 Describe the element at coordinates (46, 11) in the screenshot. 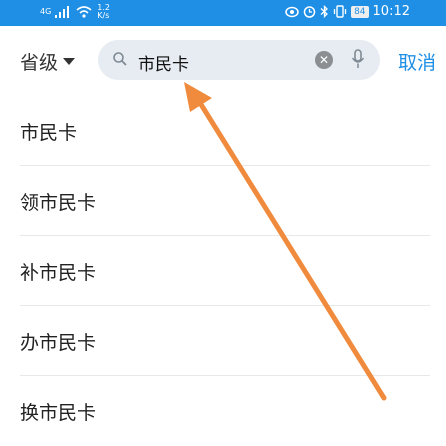

I see `network-label: 4G` at that location.